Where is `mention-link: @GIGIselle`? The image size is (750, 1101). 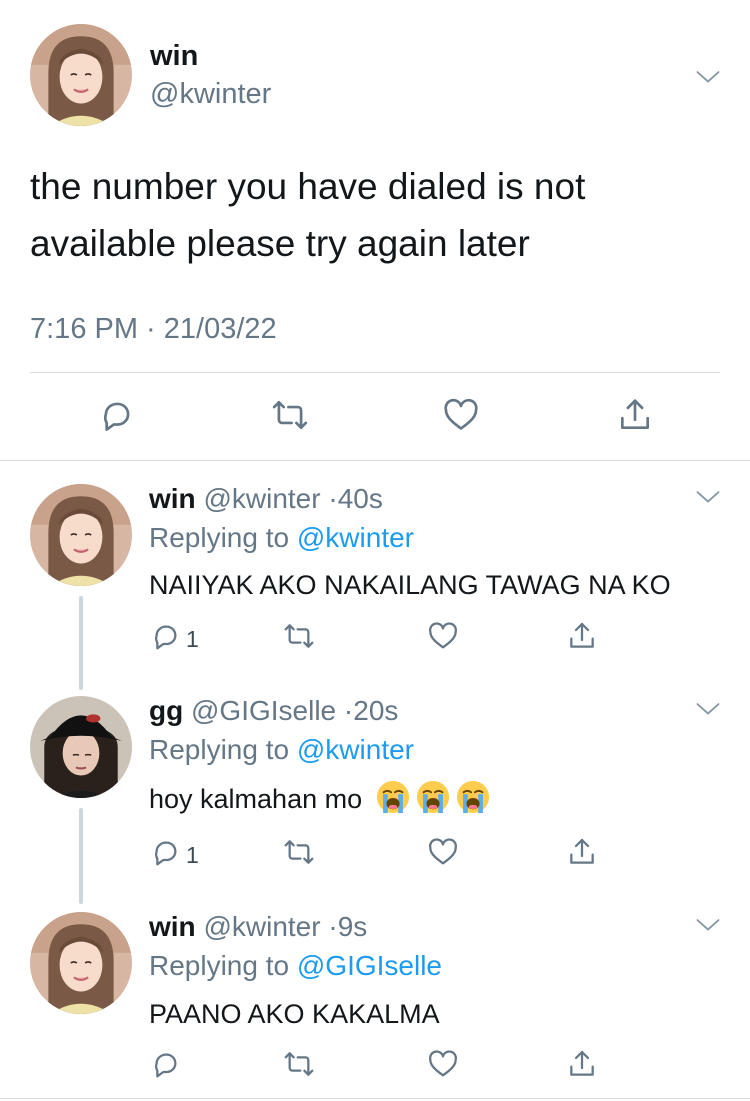
mention-link: @GIGIselle is located at coordinates (369, 965).